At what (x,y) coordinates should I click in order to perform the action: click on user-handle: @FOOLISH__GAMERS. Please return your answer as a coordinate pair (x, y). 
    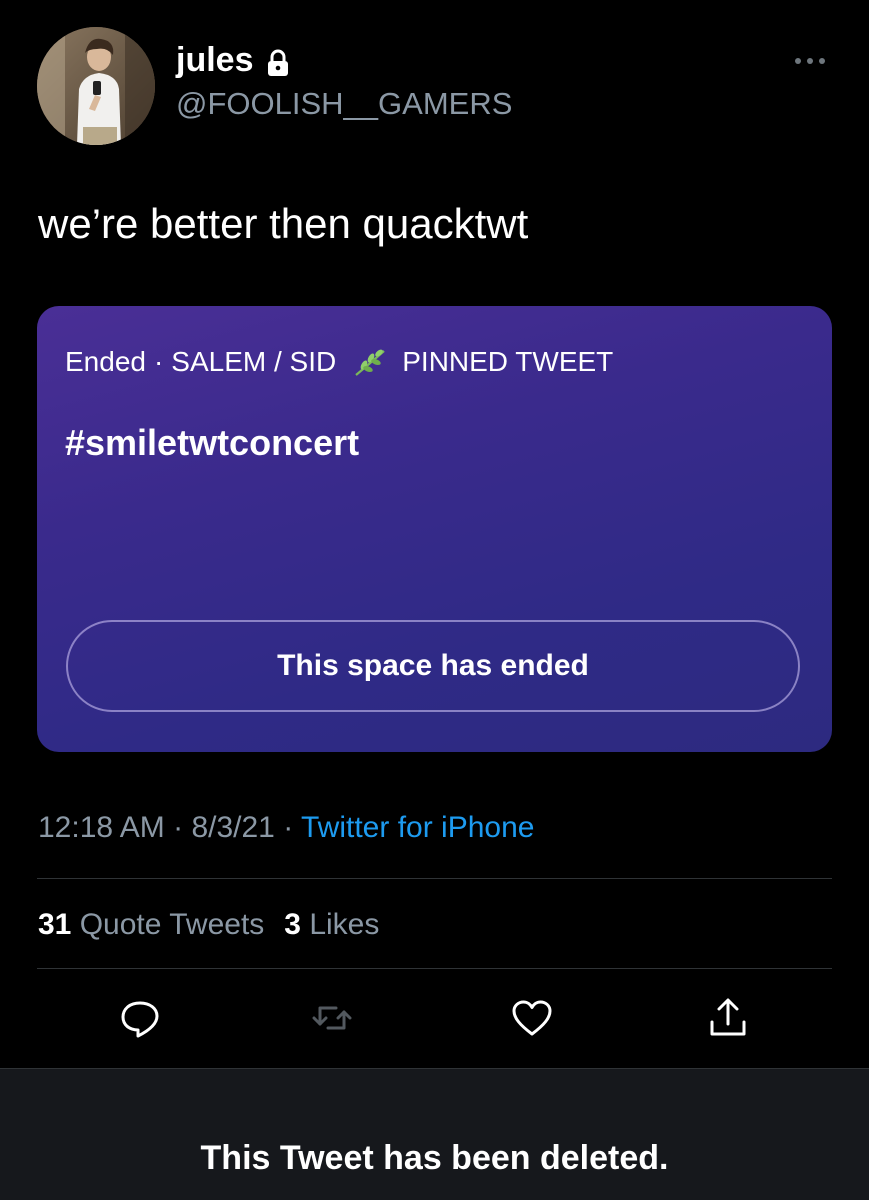
    Looking at the image, I should click on (344, 104).